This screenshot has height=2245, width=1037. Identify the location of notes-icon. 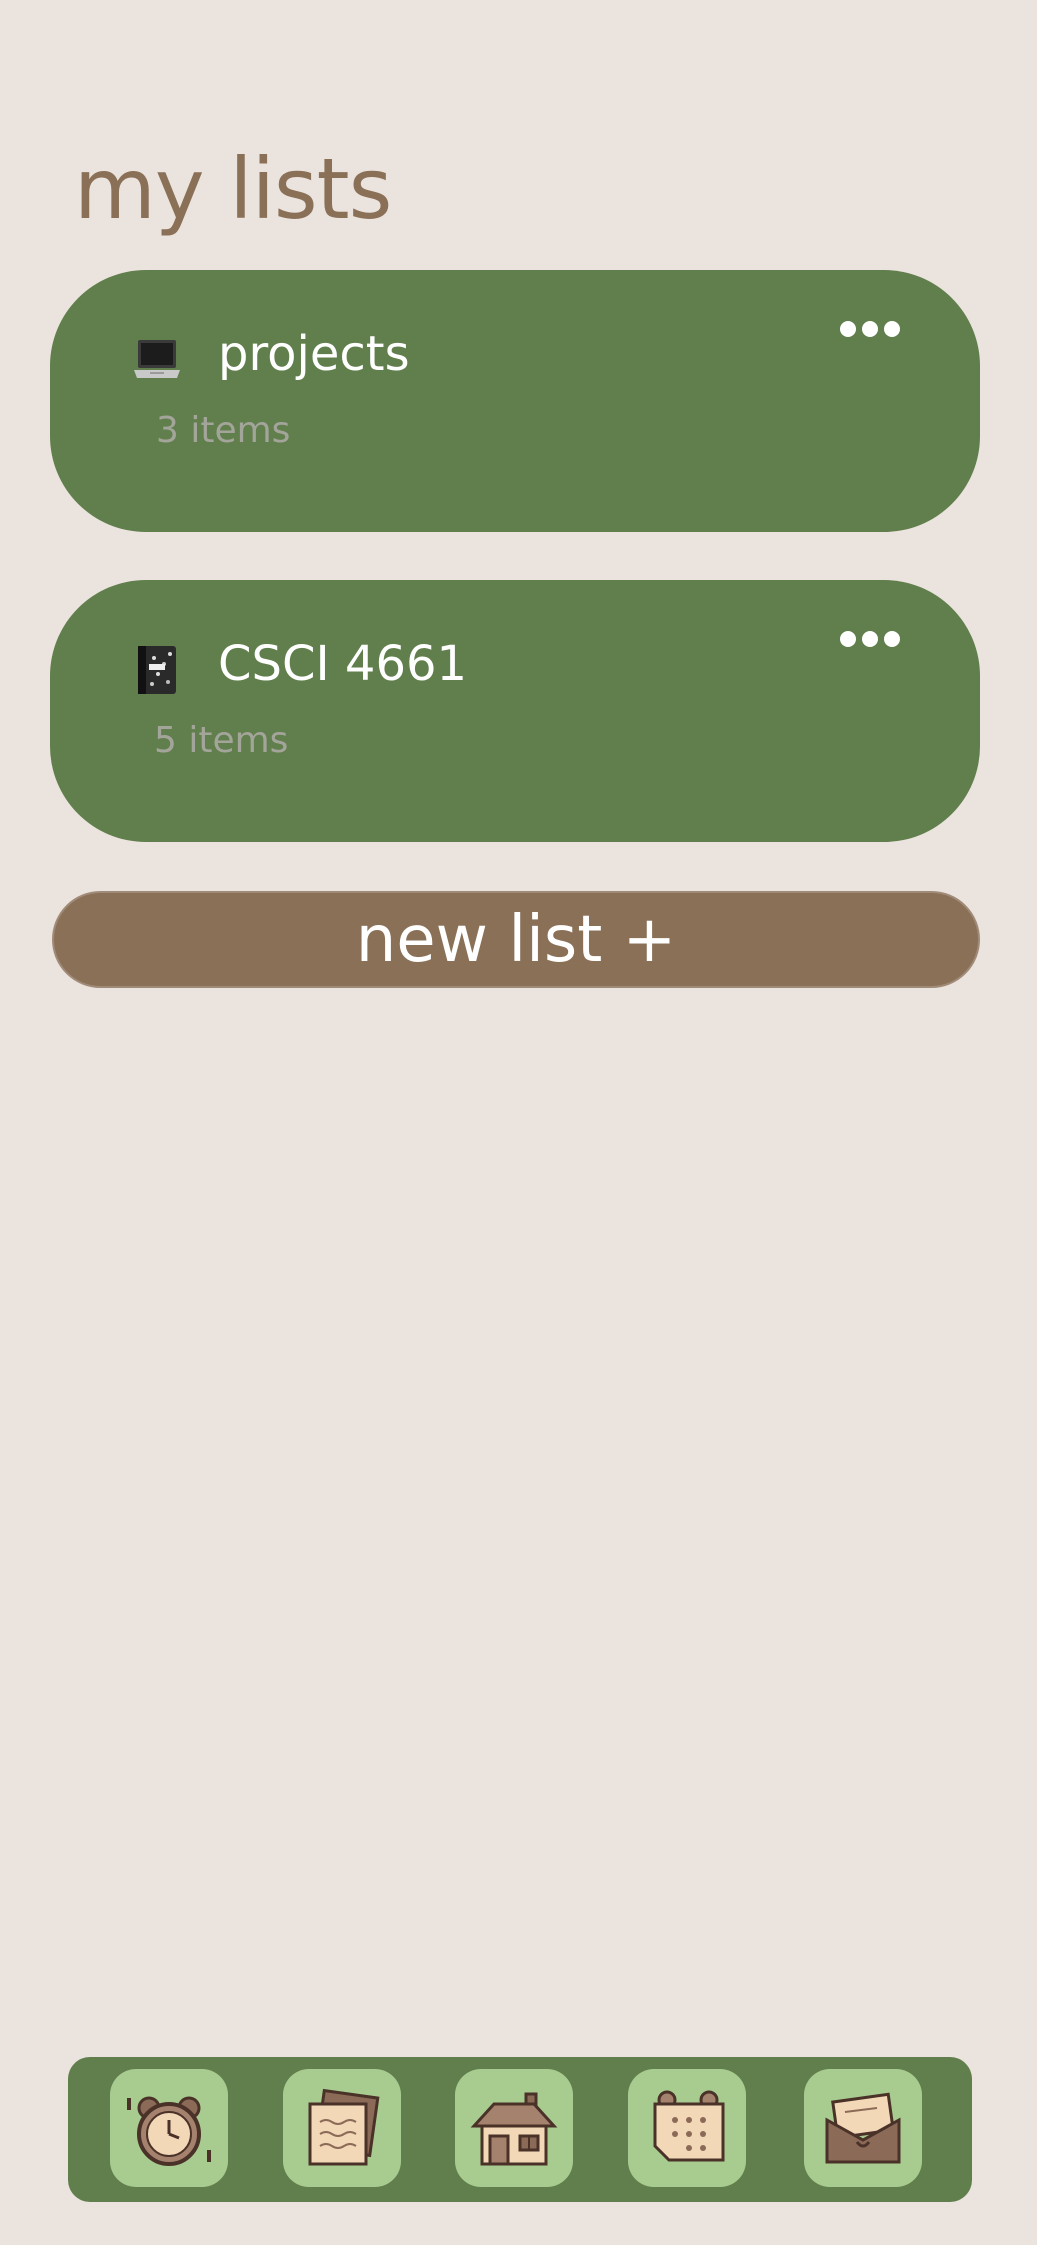
(344, 2127).